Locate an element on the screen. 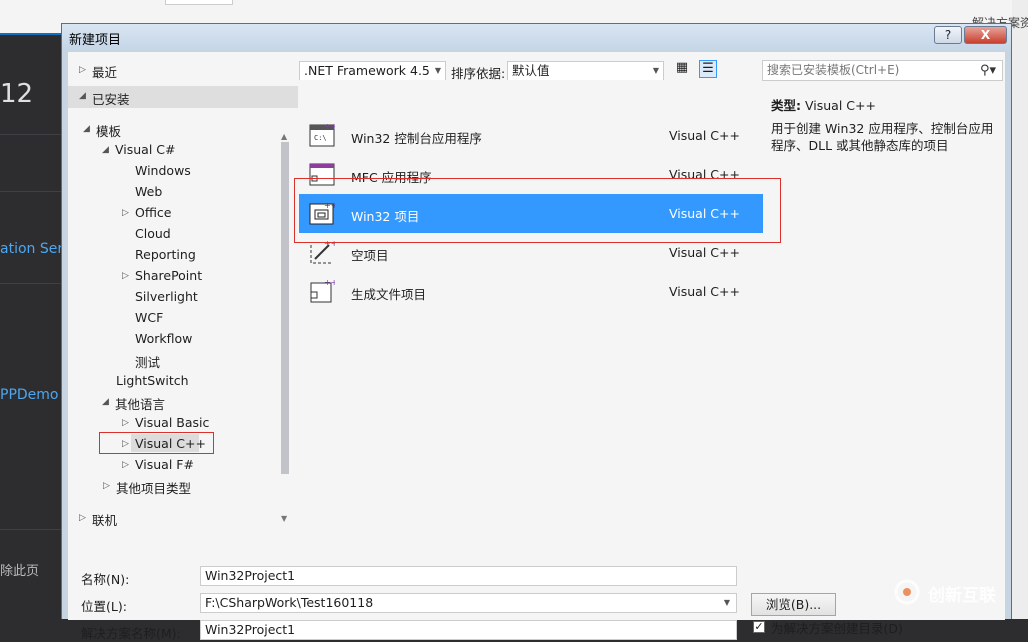 This screenshot has height=642, width=1028. template-name: 空项目 is located at coordinates (370, 255).